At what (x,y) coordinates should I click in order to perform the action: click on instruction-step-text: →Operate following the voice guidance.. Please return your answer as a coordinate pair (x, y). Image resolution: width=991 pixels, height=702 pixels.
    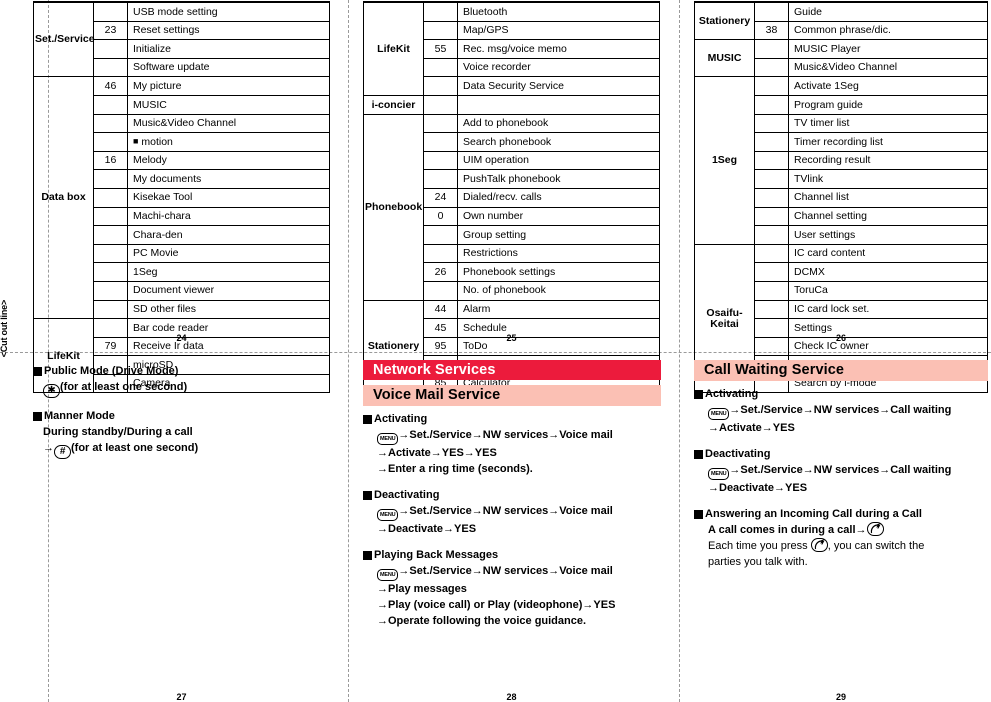
    Looking at the image, I should click on (482, 621).